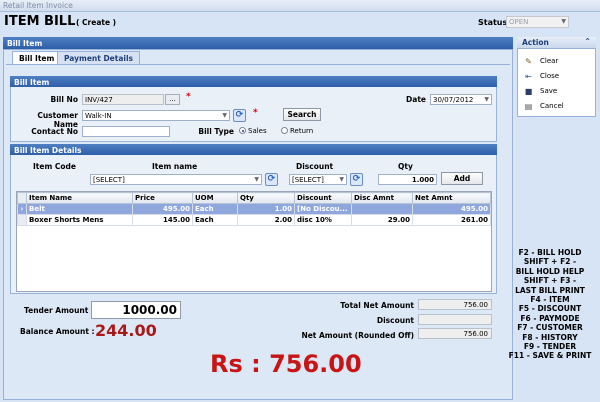 This screenshot has width=600, height=402. What do you see at coordinates (453, 100) in the screenshot?
I see `date-value: 30/07/2012` at bounding box center [453, 100].